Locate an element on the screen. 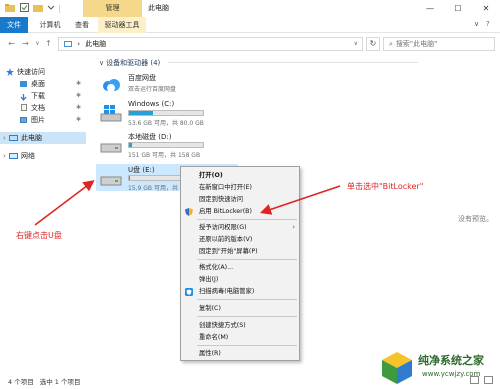 The width and height of the screenshot is (500, 389). submenu-arrow-icon: › is located at coordinates (293, 227).